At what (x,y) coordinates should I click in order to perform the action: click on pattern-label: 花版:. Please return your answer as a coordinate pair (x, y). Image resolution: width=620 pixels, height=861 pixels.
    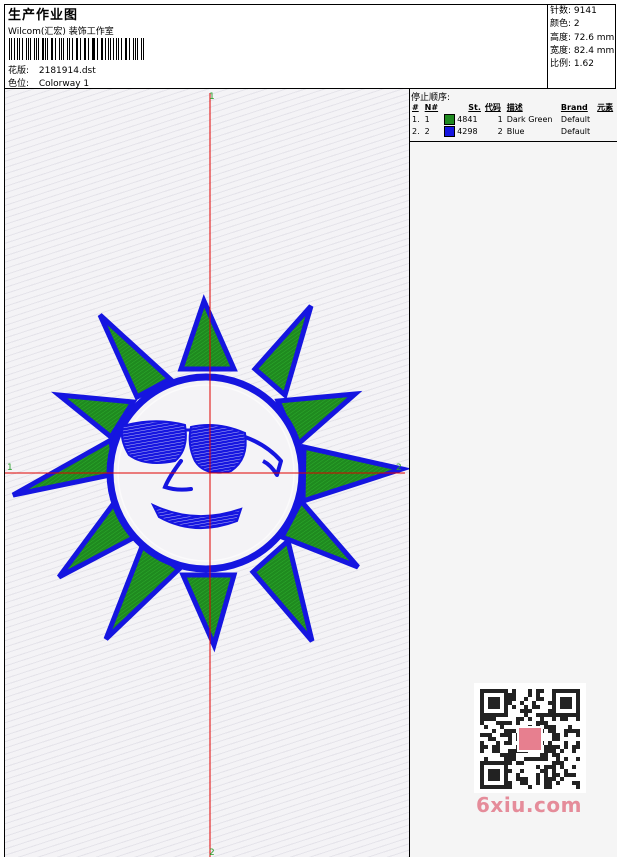
    Looking at the image, I should click on (19, 71).